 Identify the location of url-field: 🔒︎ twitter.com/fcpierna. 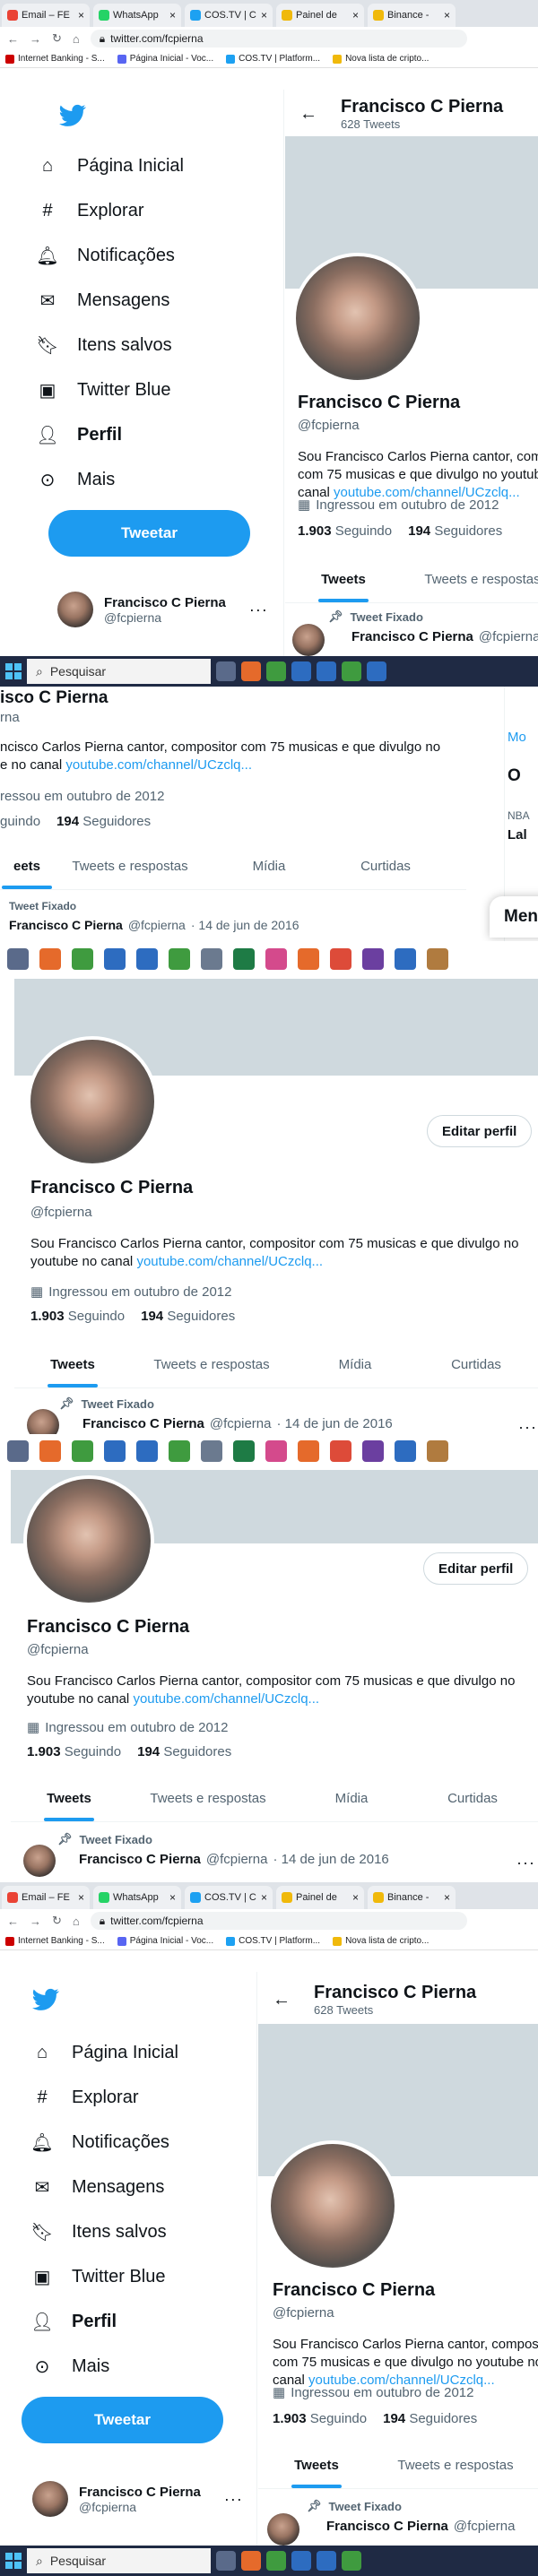
(278, 1921).